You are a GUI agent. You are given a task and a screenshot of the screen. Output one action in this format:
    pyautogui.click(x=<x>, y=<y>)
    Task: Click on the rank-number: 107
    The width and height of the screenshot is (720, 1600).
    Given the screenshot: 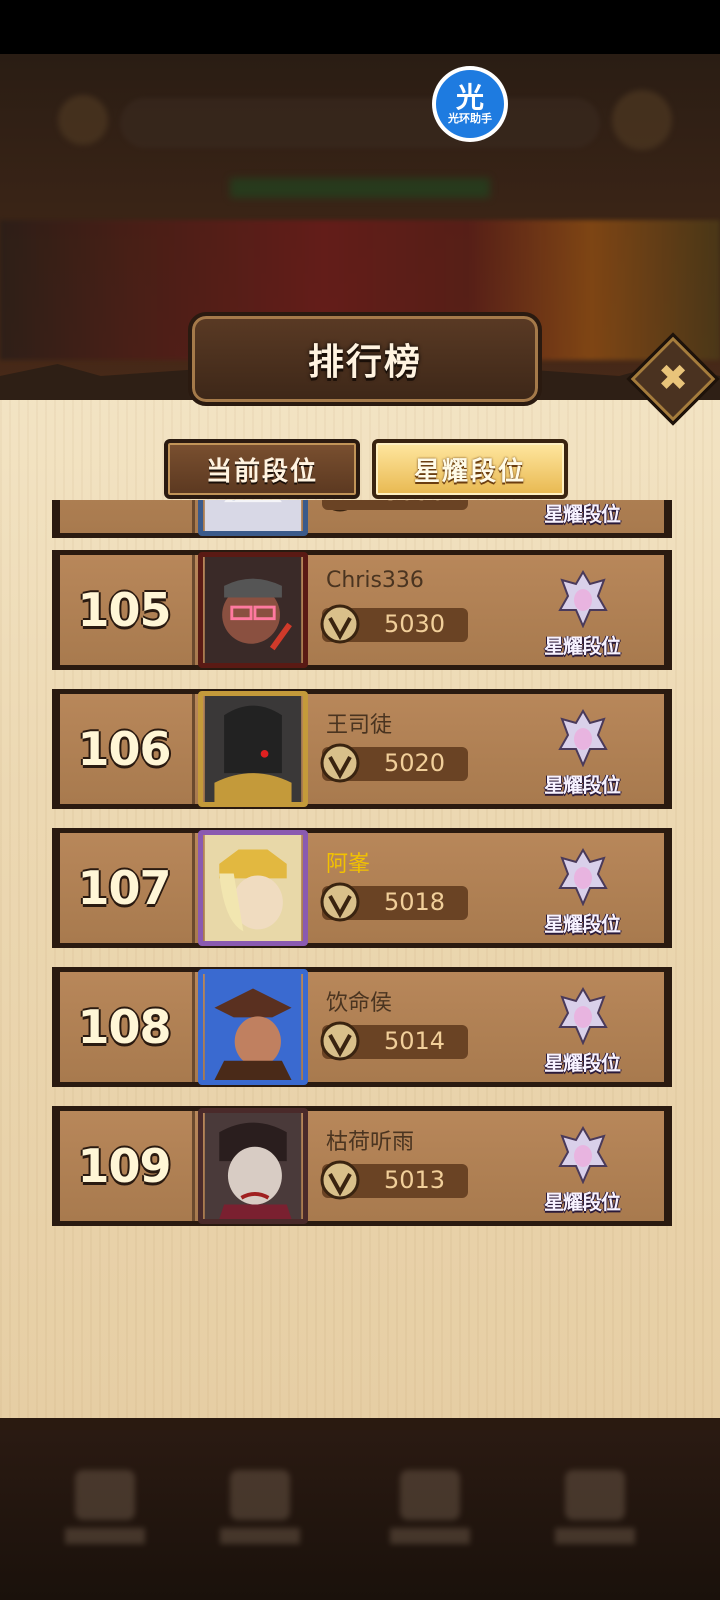 What is the action you would take?
    pyautogui.click(x=124, y=888)
    